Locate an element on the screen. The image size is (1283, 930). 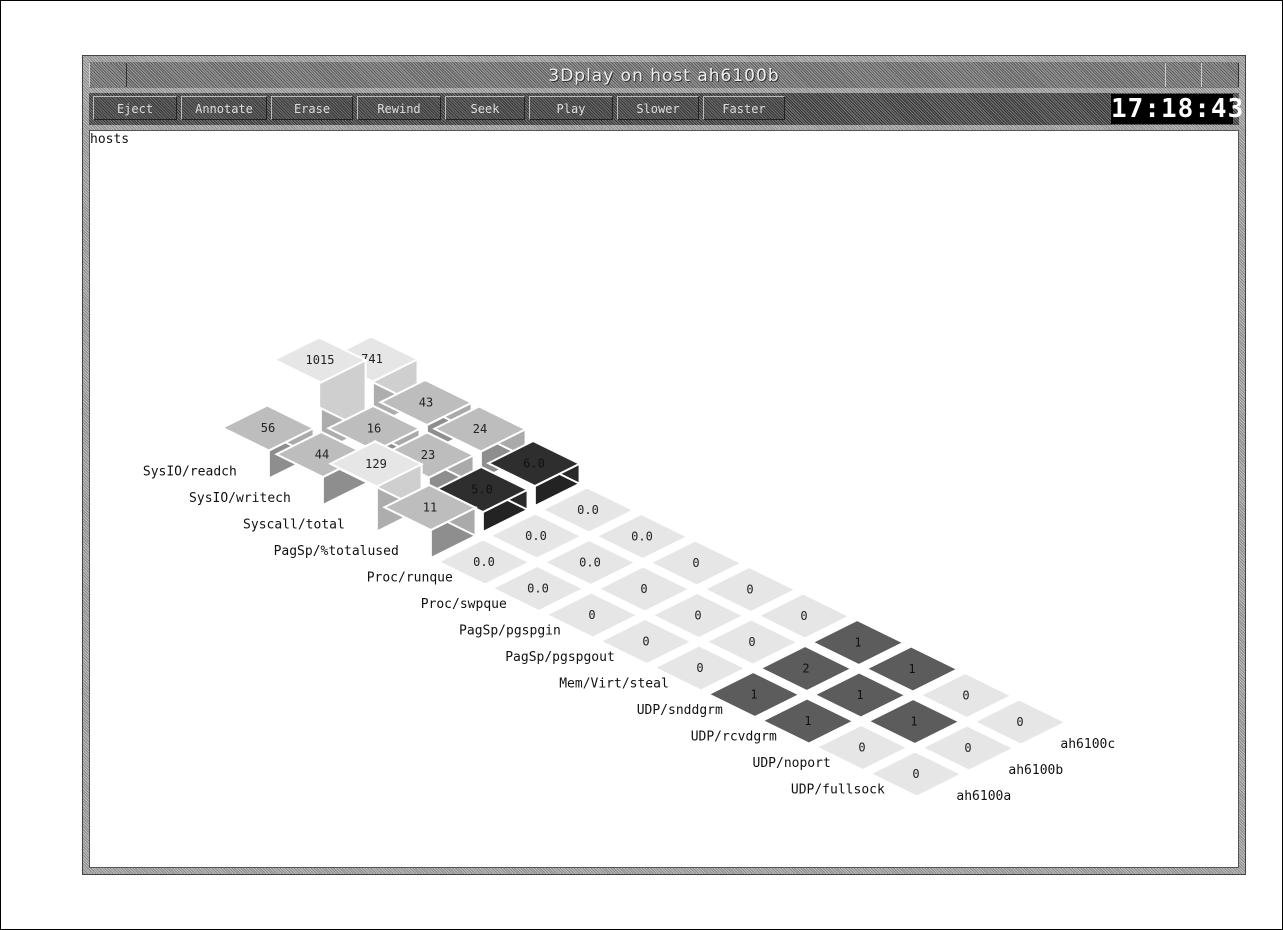
row-label: Mem/Virt/steal is located at coordinates (614, 684).